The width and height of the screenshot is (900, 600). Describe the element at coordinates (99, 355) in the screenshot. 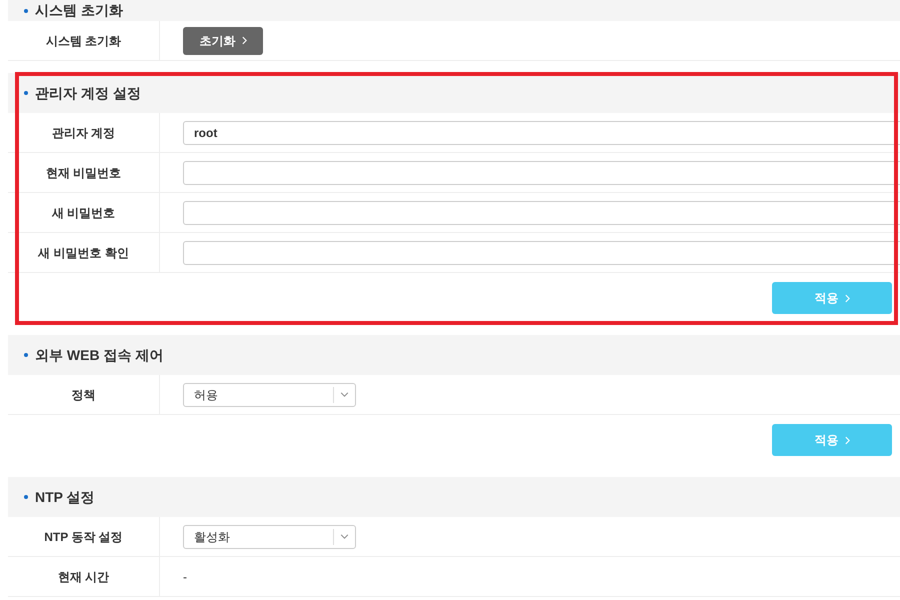

I see `section-title: 외부 WEB 접속 제어` at that location.